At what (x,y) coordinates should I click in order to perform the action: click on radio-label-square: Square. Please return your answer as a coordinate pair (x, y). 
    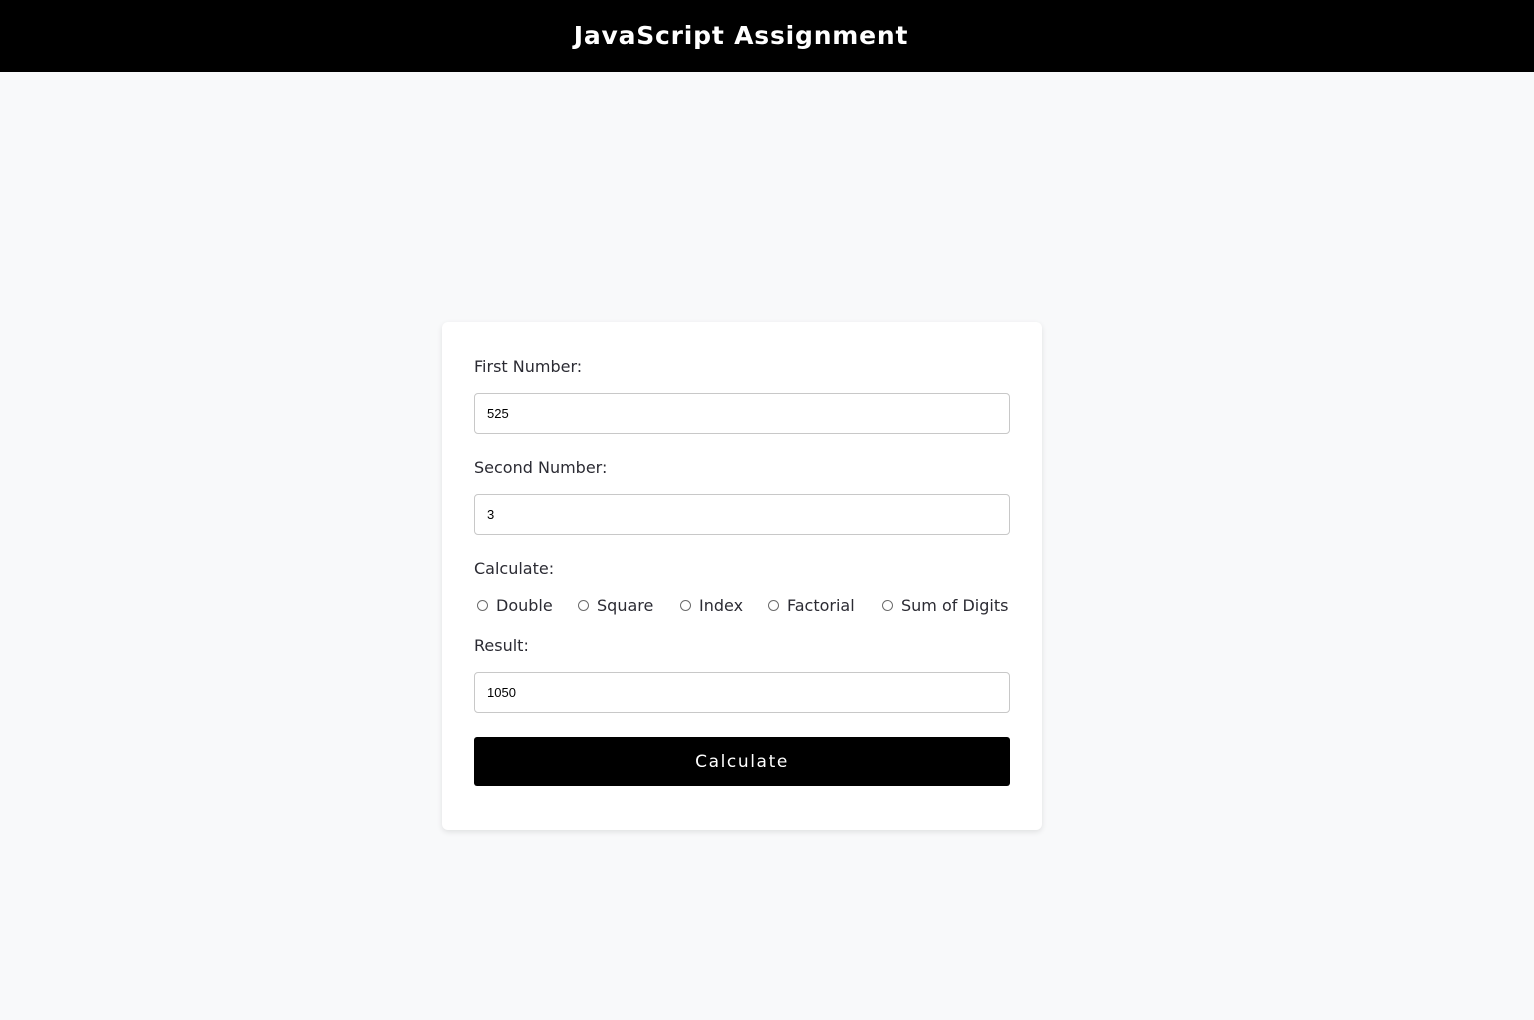
    Looking at the image, I should click on (625, 605).